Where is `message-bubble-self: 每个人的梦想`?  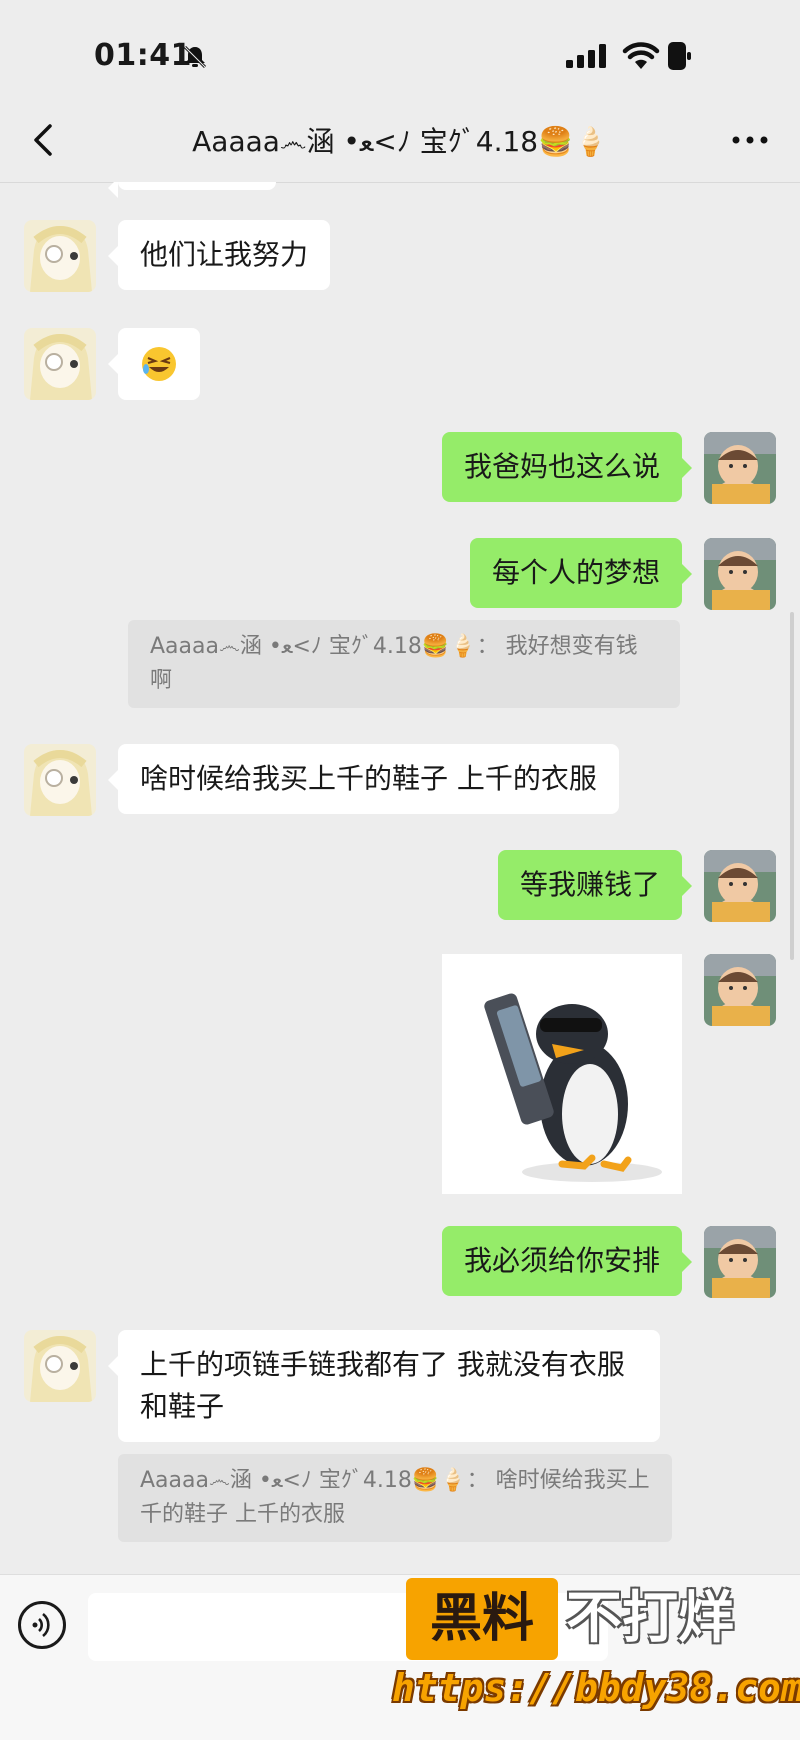
message-bubble-self: 每个人的梦想 is located at coordinates (581, 573).